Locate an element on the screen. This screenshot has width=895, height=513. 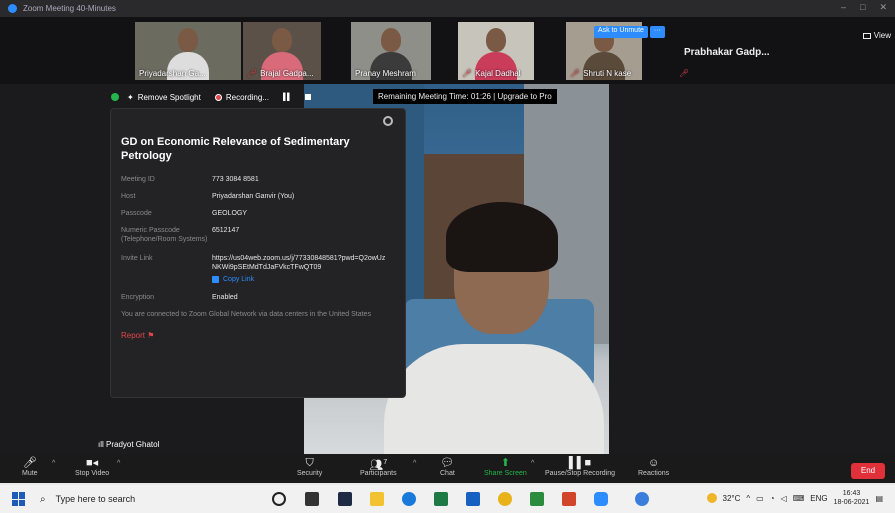
gear-icon is located at coordinates (388, 121).